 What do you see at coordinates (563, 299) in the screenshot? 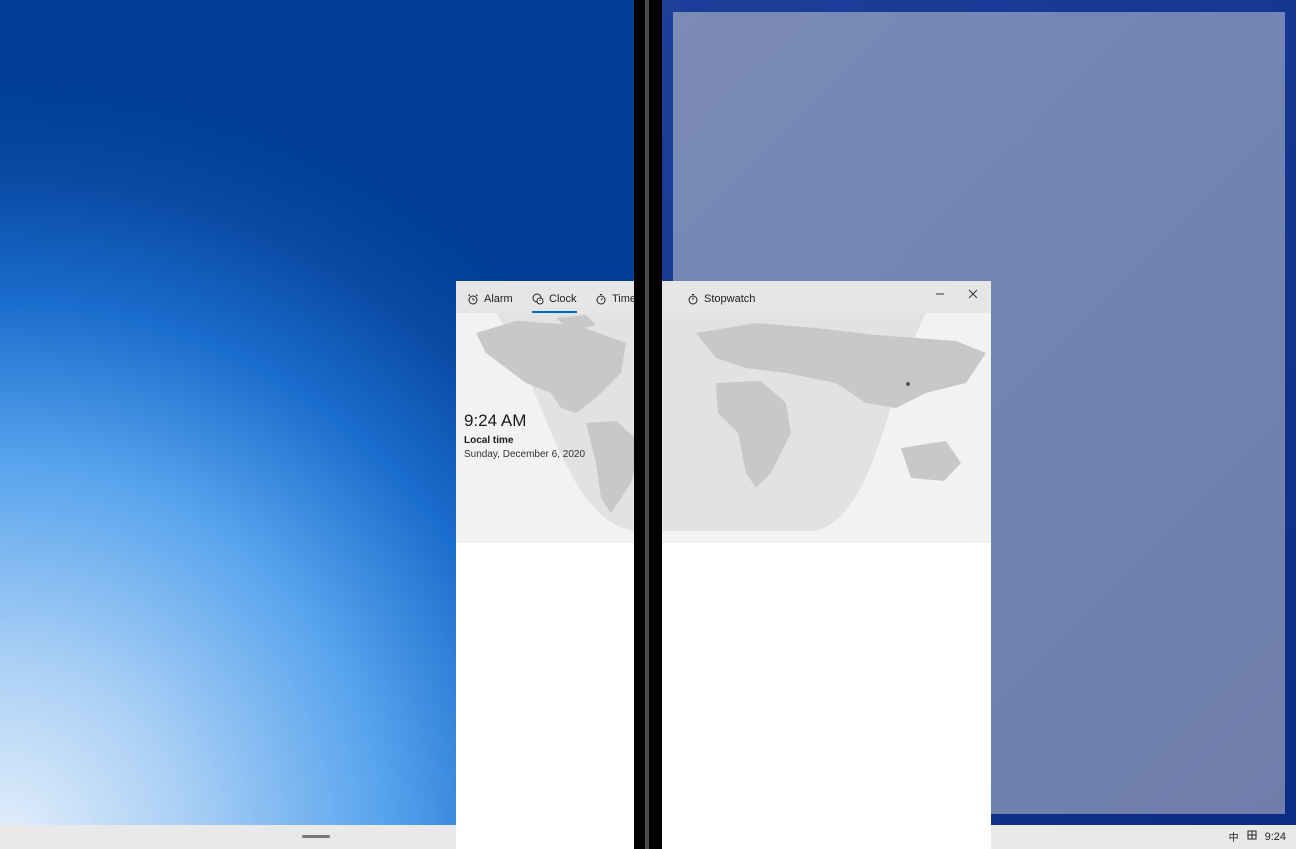
I see `tab-clock-label: Clock` at bounding box center [563, 299].